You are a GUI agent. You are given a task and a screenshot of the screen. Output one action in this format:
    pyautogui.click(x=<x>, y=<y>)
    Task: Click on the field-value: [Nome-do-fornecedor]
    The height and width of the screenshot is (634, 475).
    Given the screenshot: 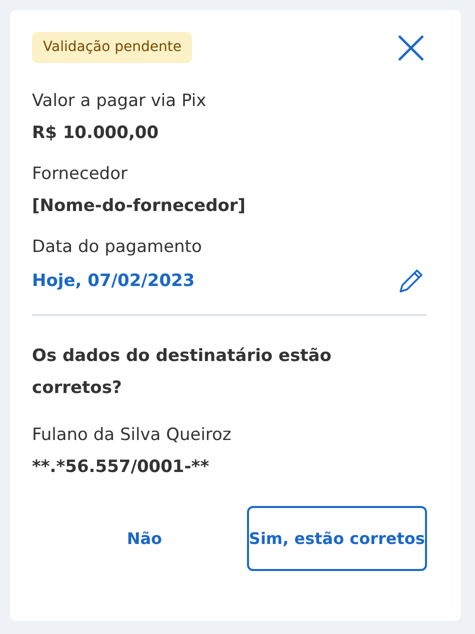 What is the action you would take?
    pyautogui.click(x=139, y=206)
    